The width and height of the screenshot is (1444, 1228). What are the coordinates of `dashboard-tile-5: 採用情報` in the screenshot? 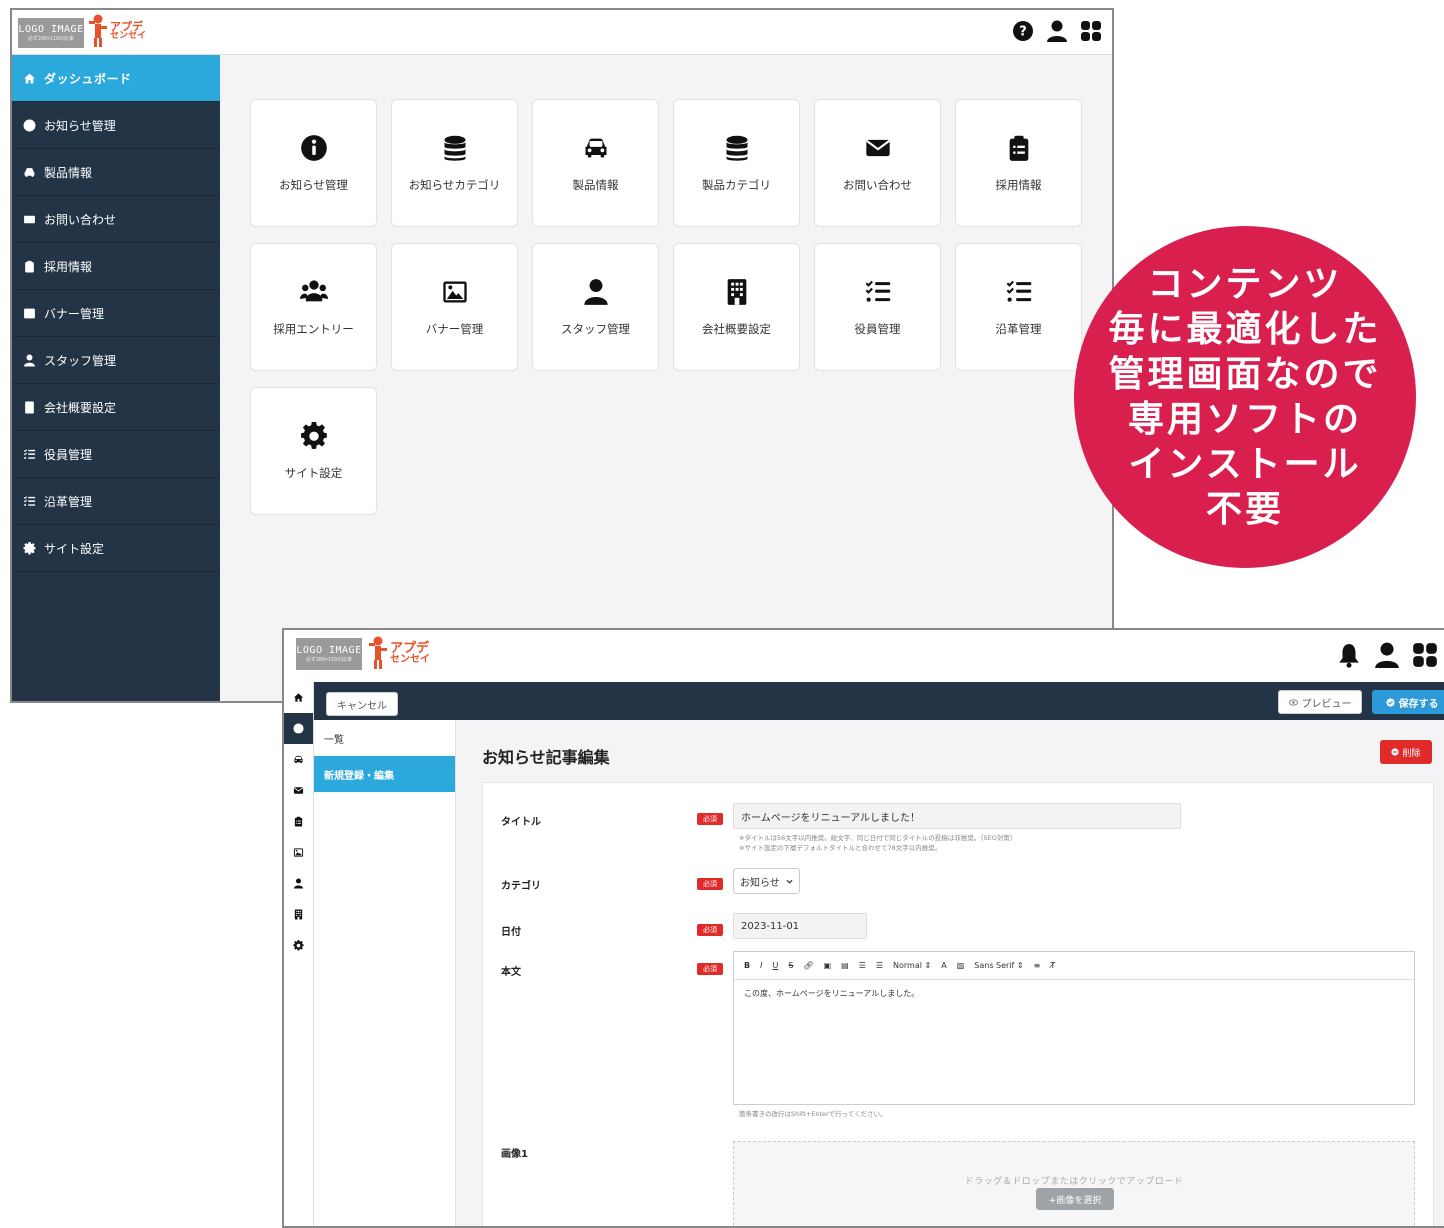 It's located at (1018, 163).